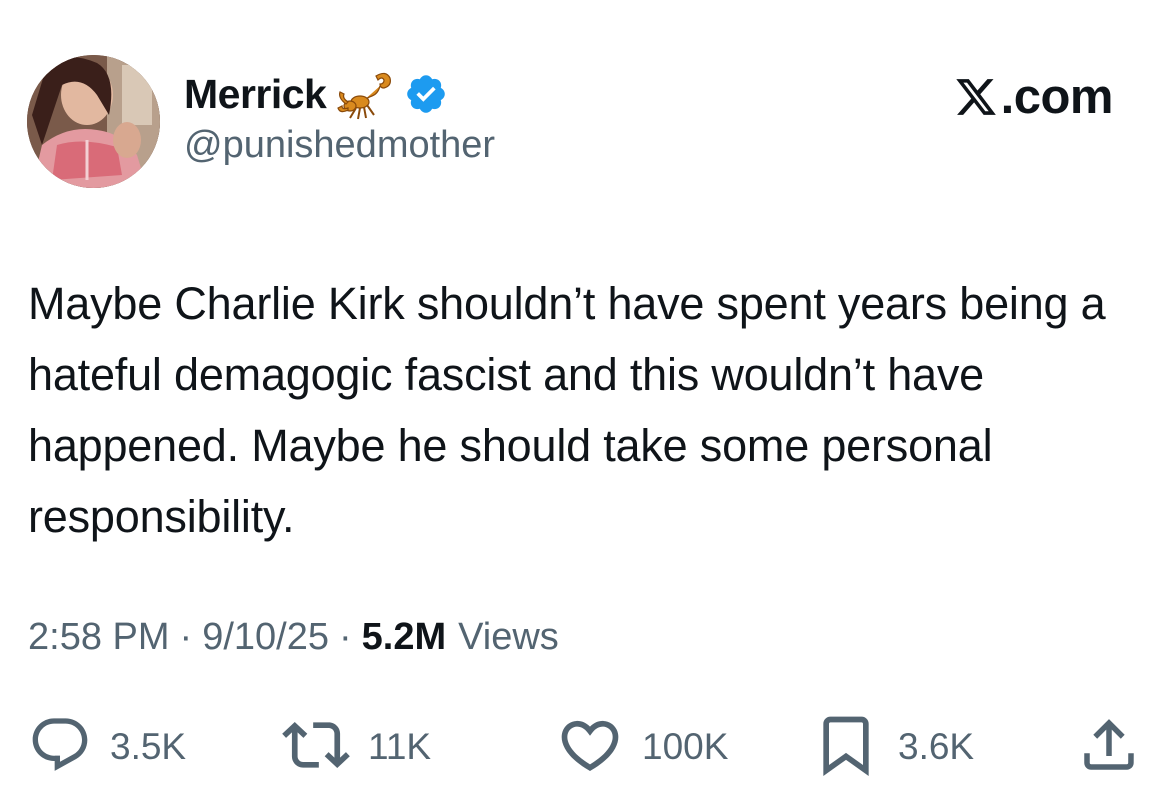  I want to click on bookmark-button: 3.6K, so click(893, 747).